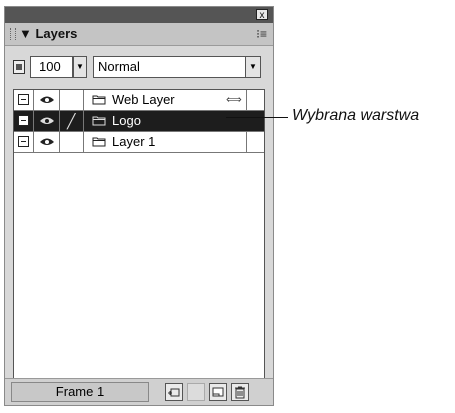 This screenshot has height=413, width=455. I want to click on panel-titlebar: x, so click(139, 15).